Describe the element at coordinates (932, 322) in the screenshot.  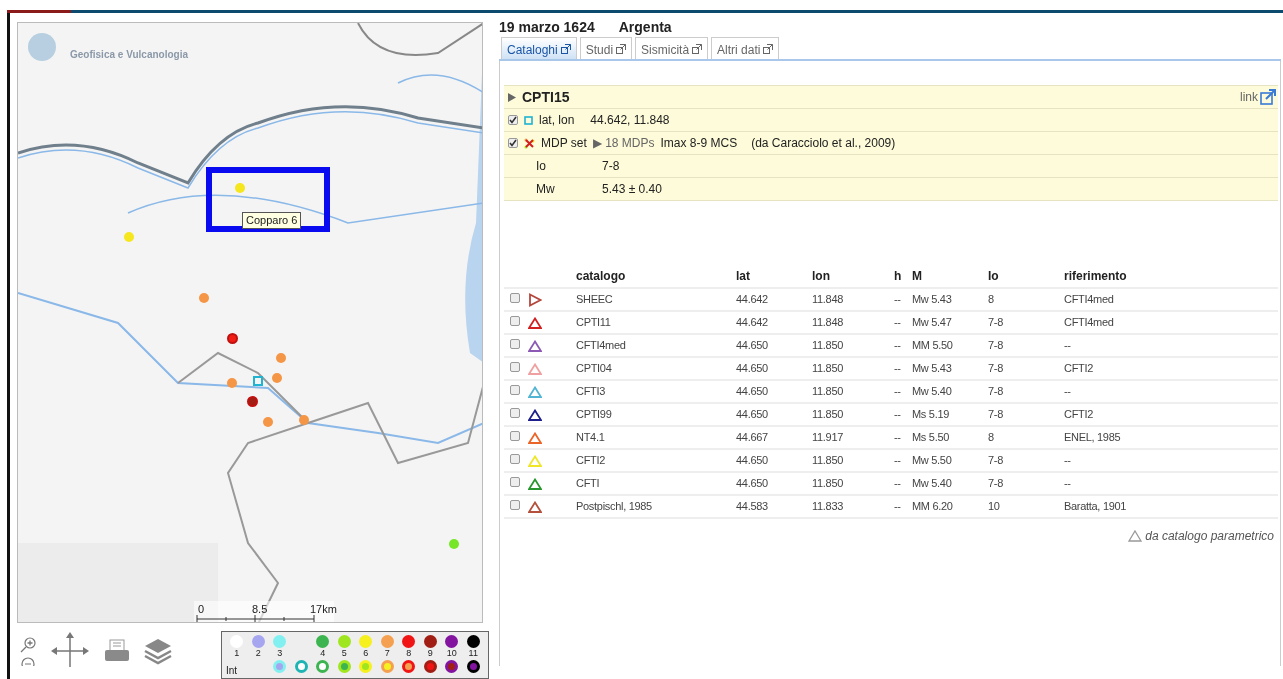
I see `table-cell: Mw 5.47` at that location.